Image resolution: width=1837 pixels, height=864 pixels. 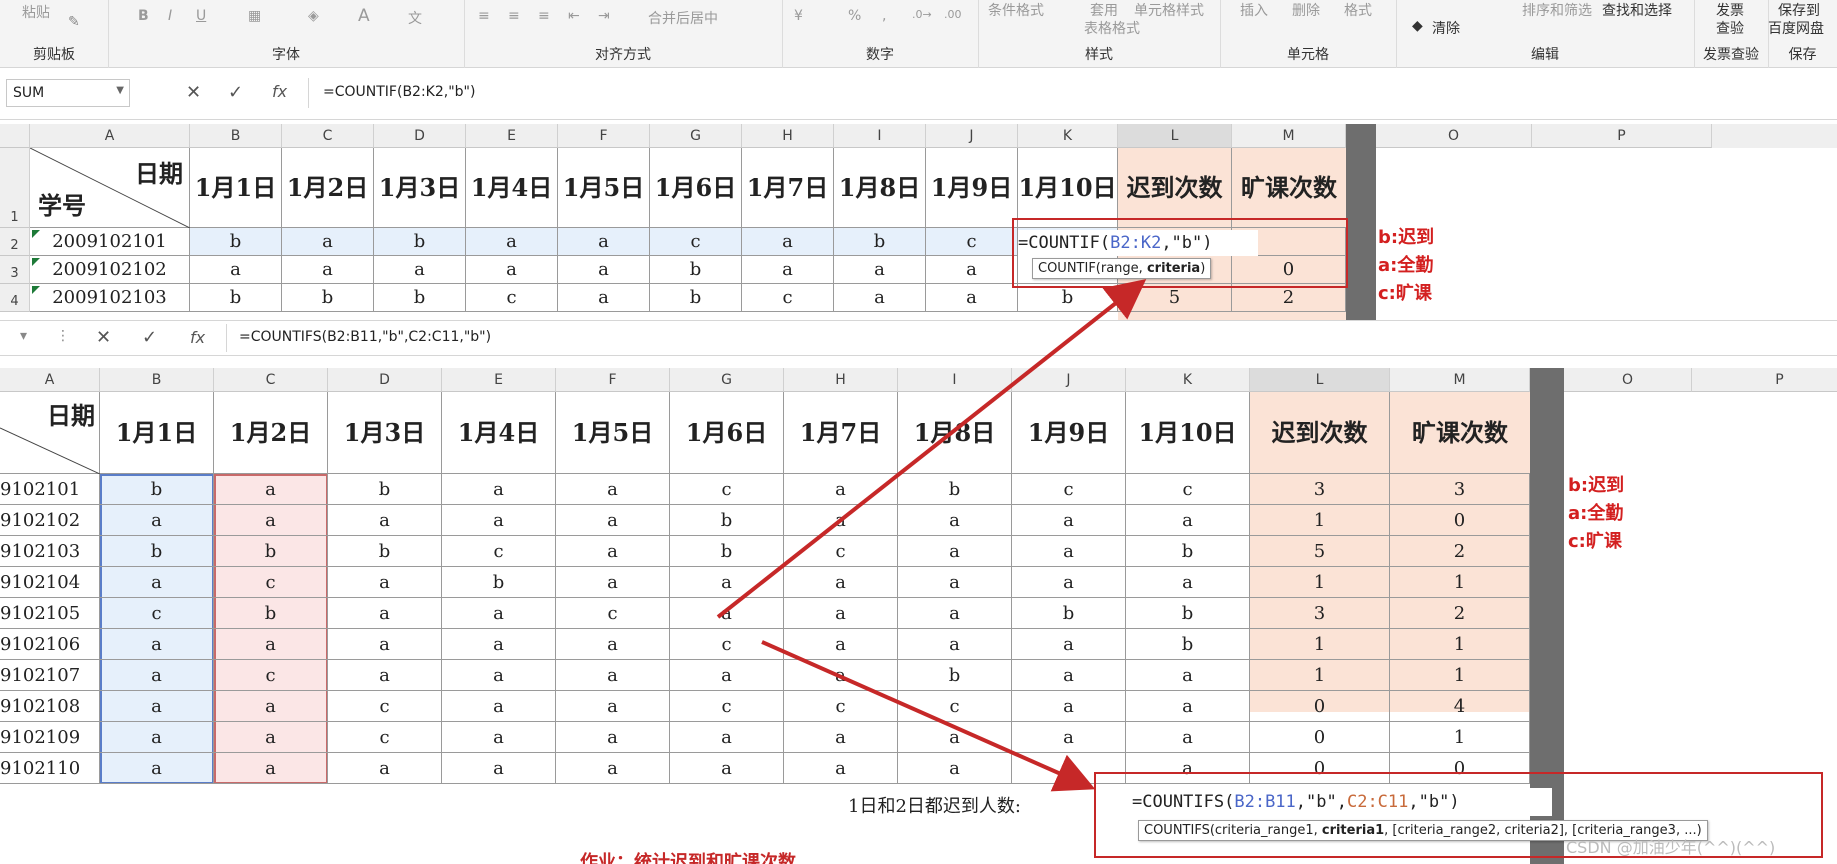 I want to click on arrow-to-countifs, so click(x=928, y=716).